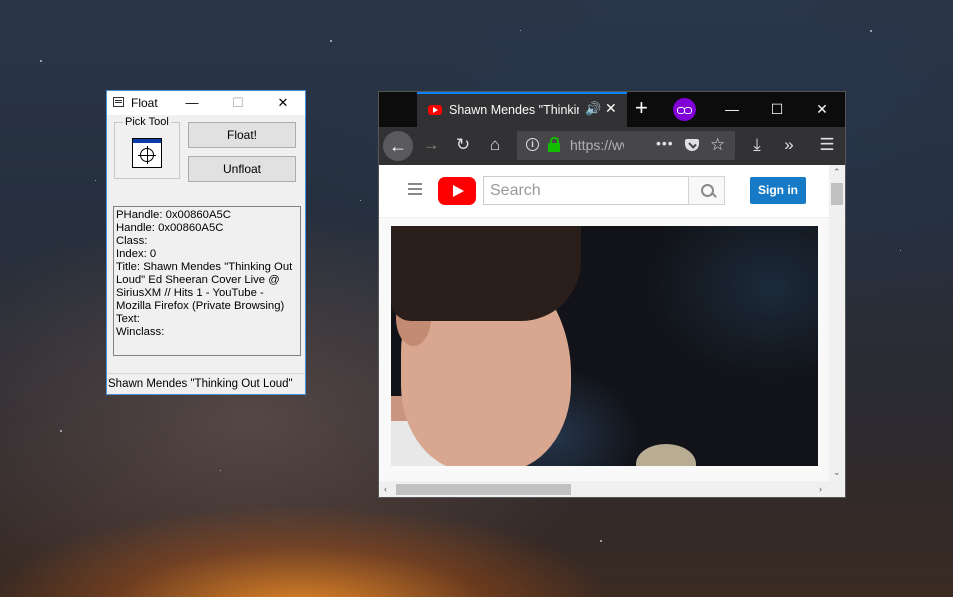 Image resolution: width=953 pixels, height=597 pixels. Describe the element at coordinates (192, 103) in the screenshot. I see `minimize-button: —` at that location.